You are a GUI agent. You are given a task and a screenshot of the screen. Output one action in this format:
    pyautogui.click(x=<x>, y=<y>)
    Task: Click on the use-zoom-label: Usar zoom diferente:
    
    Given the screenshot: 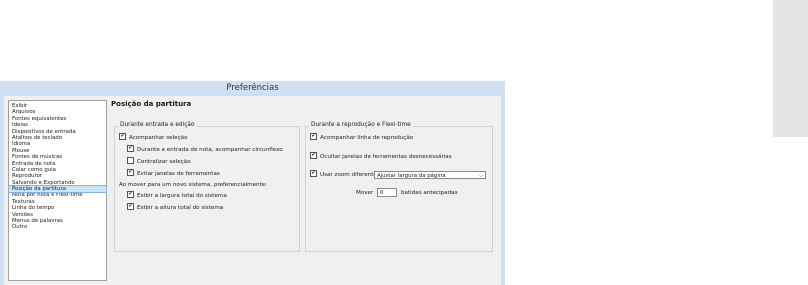 What is the action you would take?
    pyautogui.click(x=349, y=175)
    